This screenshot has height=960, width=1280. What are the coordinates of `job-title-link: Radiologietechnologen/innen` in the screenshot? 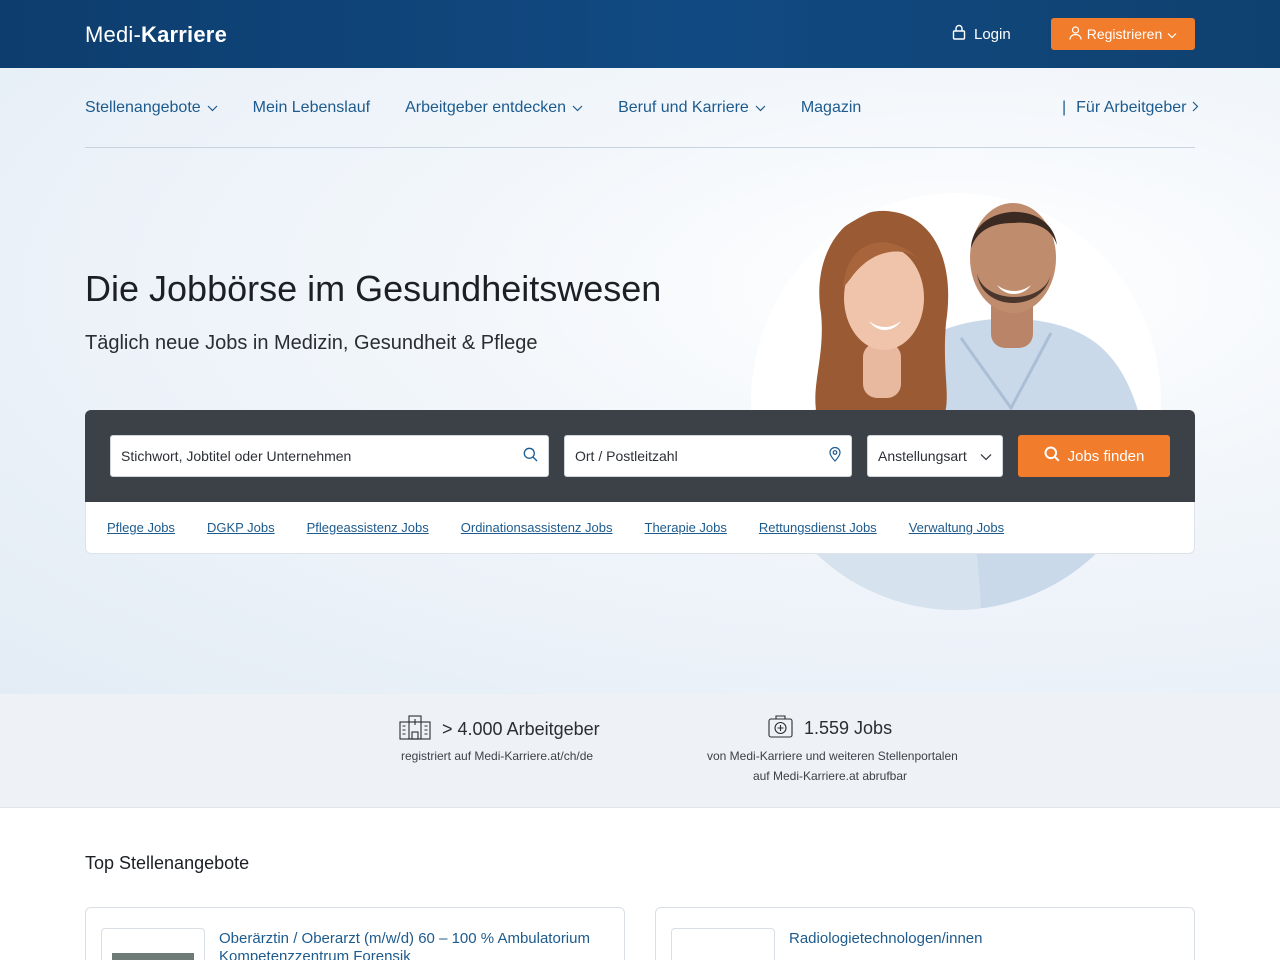 It's located at (986, 939).